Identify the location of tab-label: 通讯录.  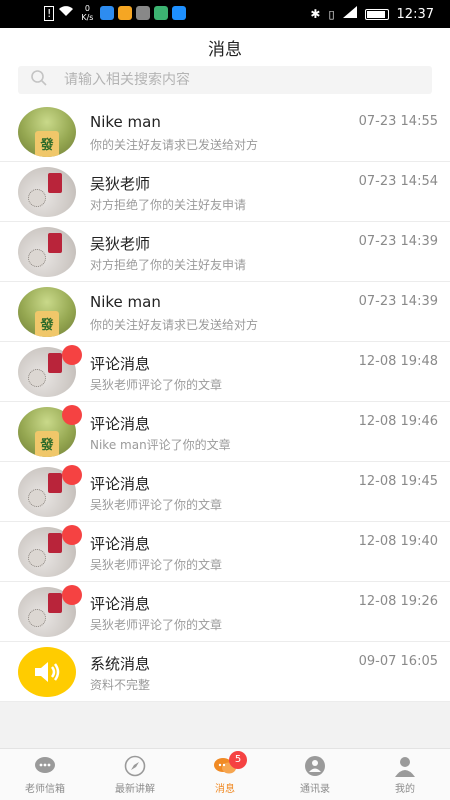
(315, 789).